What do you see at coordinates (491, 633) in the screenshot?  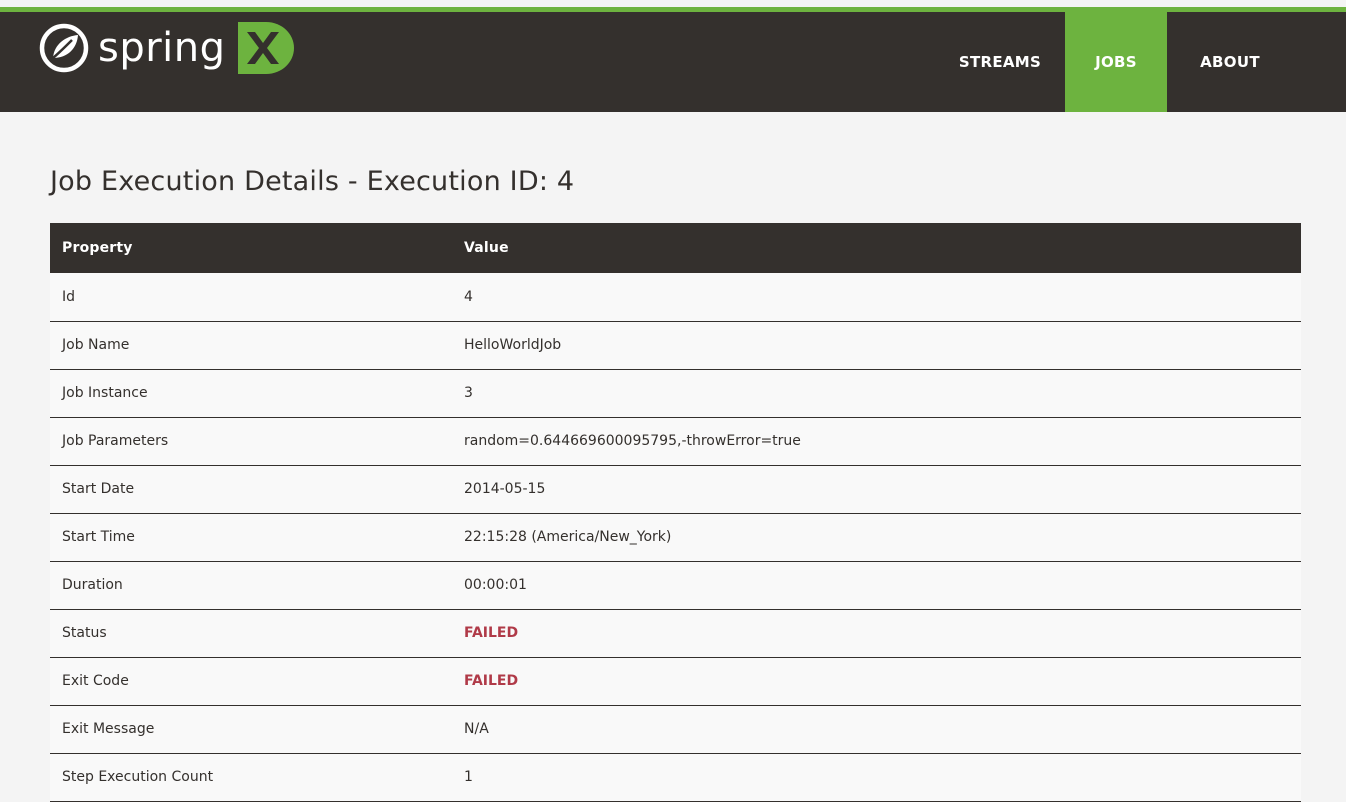 I see `status-value-failed: FAILED` at bounding box center [491, 633].